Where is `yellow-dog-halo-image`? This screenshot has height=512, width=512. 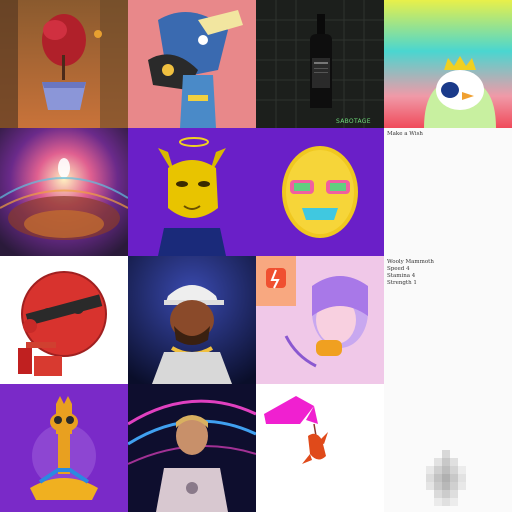
yellow-dog-halo-image is located at coordinates (192, 192).